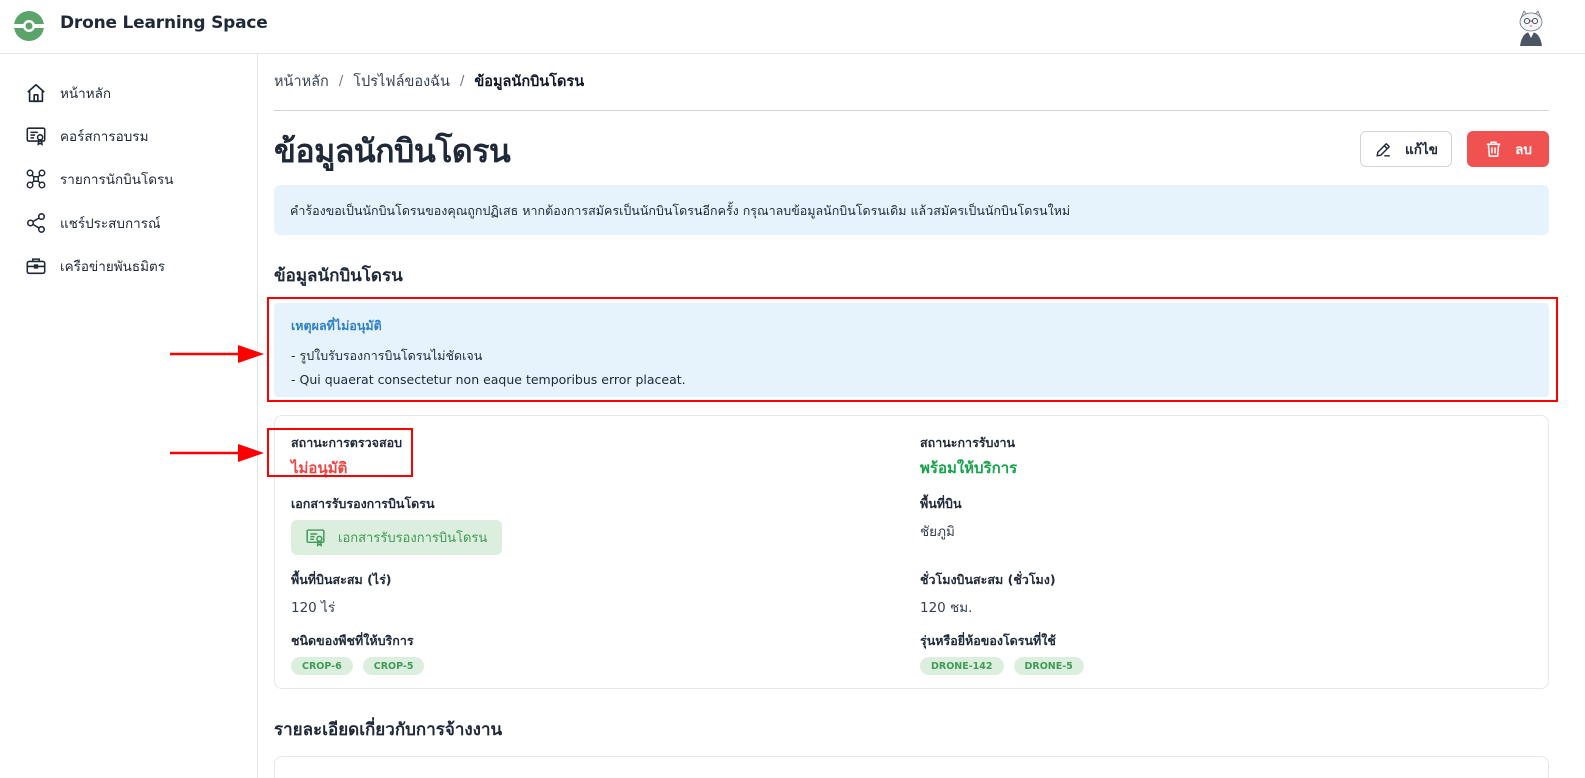  I want to click on flight-area-value: ชัยภูมิ, so click(937, 532).